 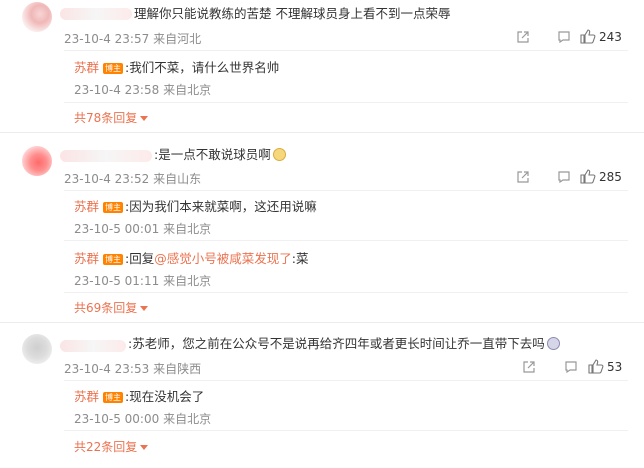 I want to click on comment-meta: 23-10-4 23:53 来自陕西, so click(x=132, y=368).